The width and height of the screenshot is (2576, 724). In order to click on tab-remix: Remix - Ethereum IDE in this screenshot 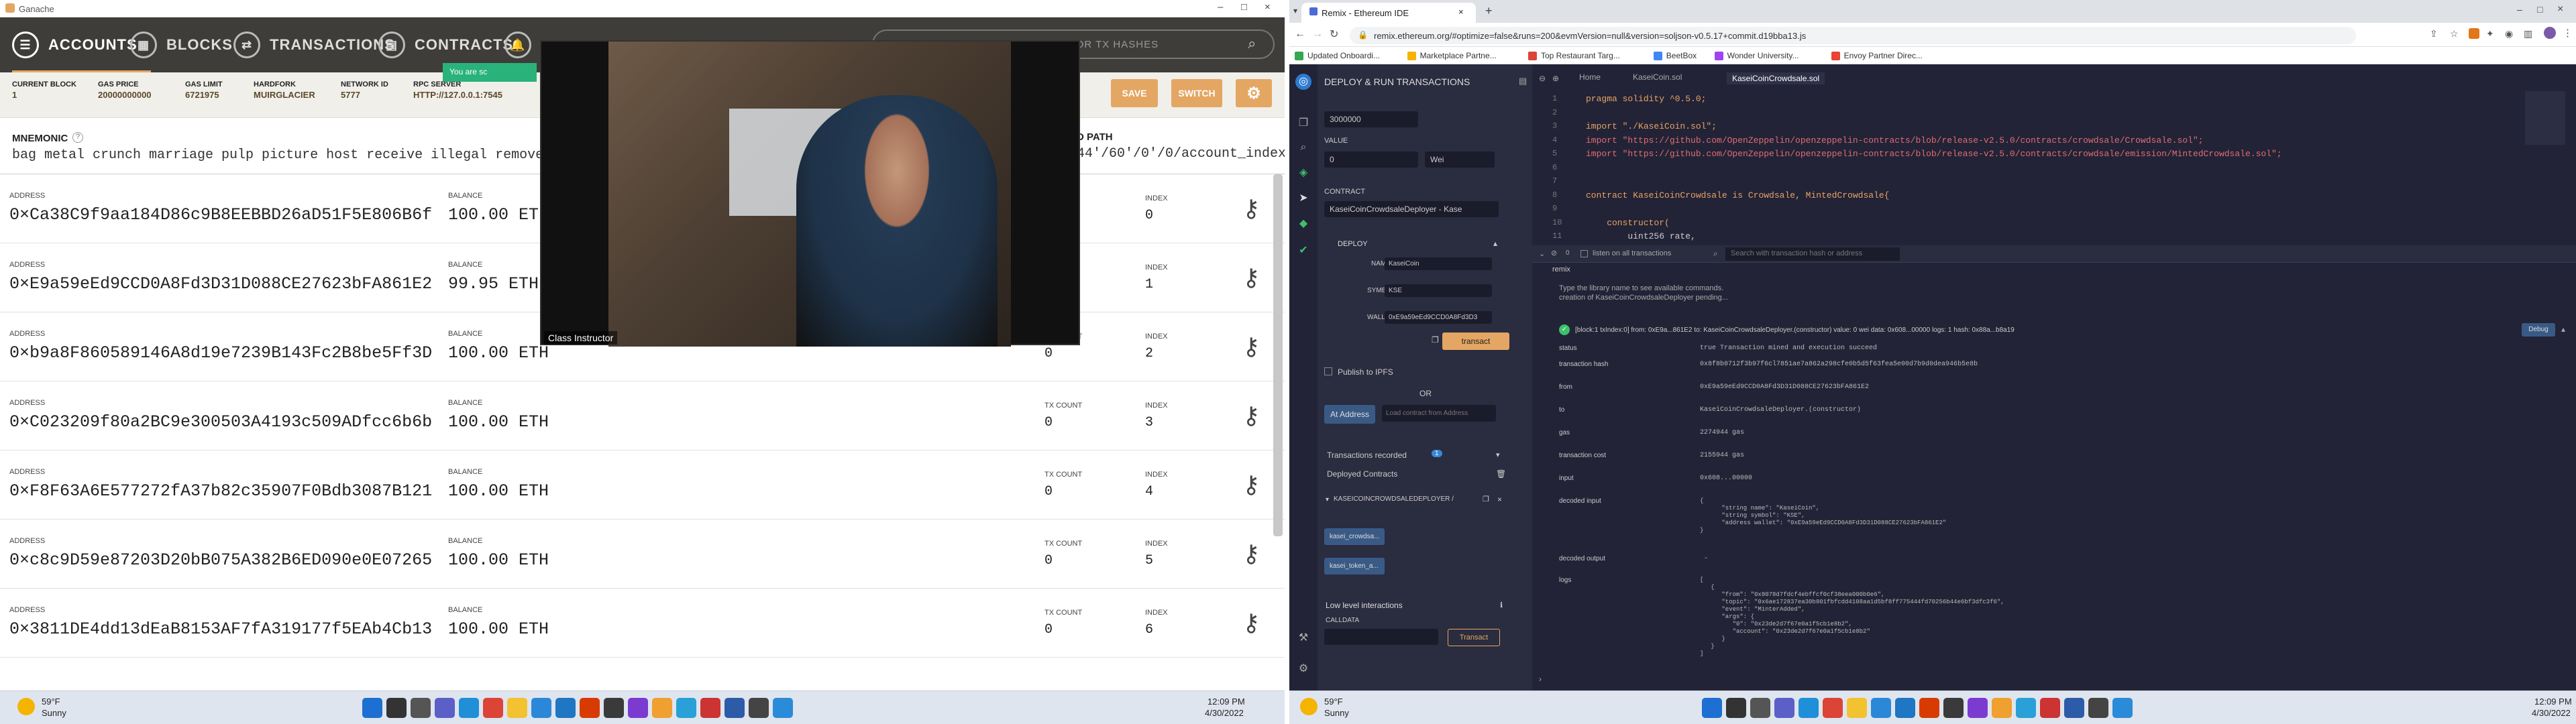, I will do `click(1388, 13)`.